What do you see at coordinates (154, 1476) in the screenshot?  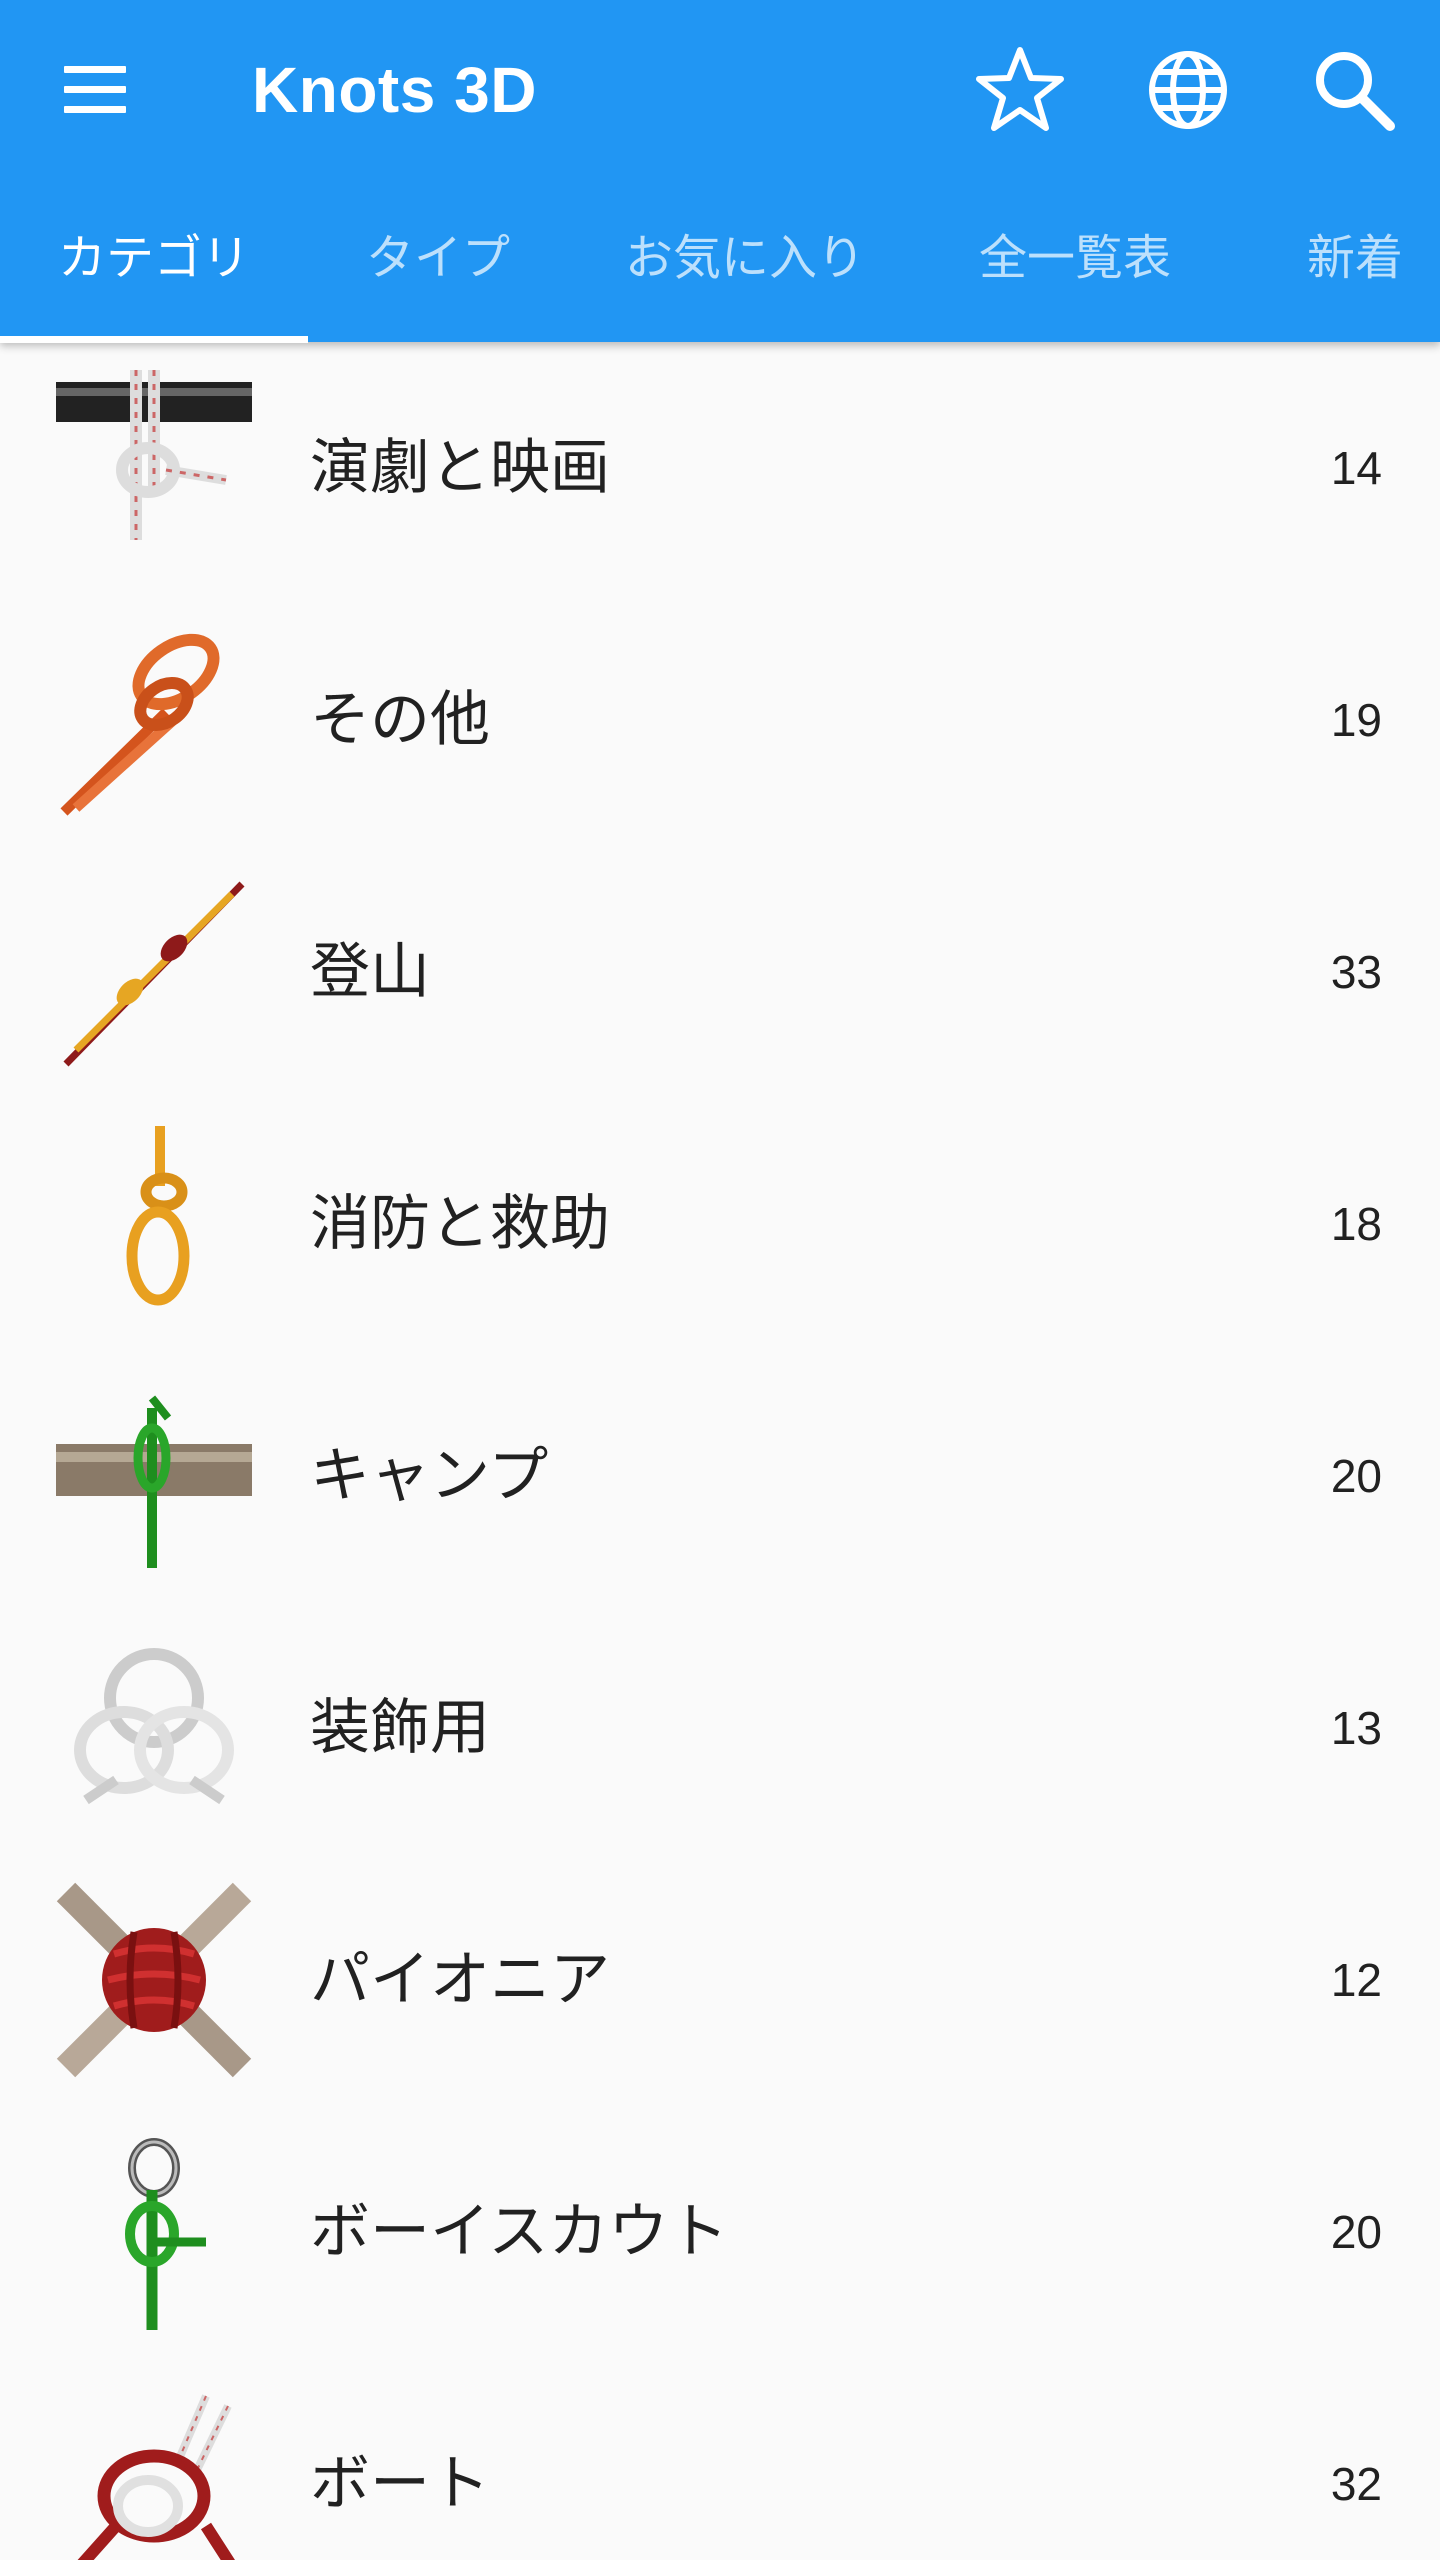 I see `camping-knot-thumbnail` at bounding box center [154, 1476].